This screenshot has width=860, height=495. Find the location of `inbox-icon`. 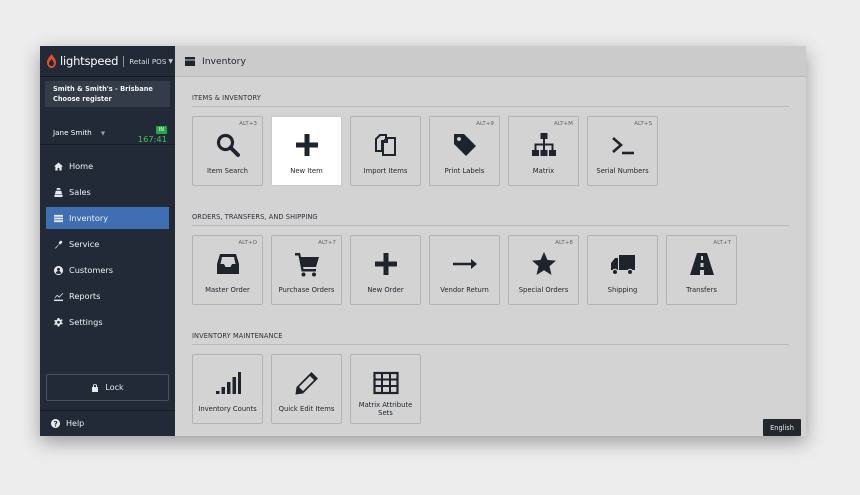

inbox-icon is located at coordinates (228, 264).